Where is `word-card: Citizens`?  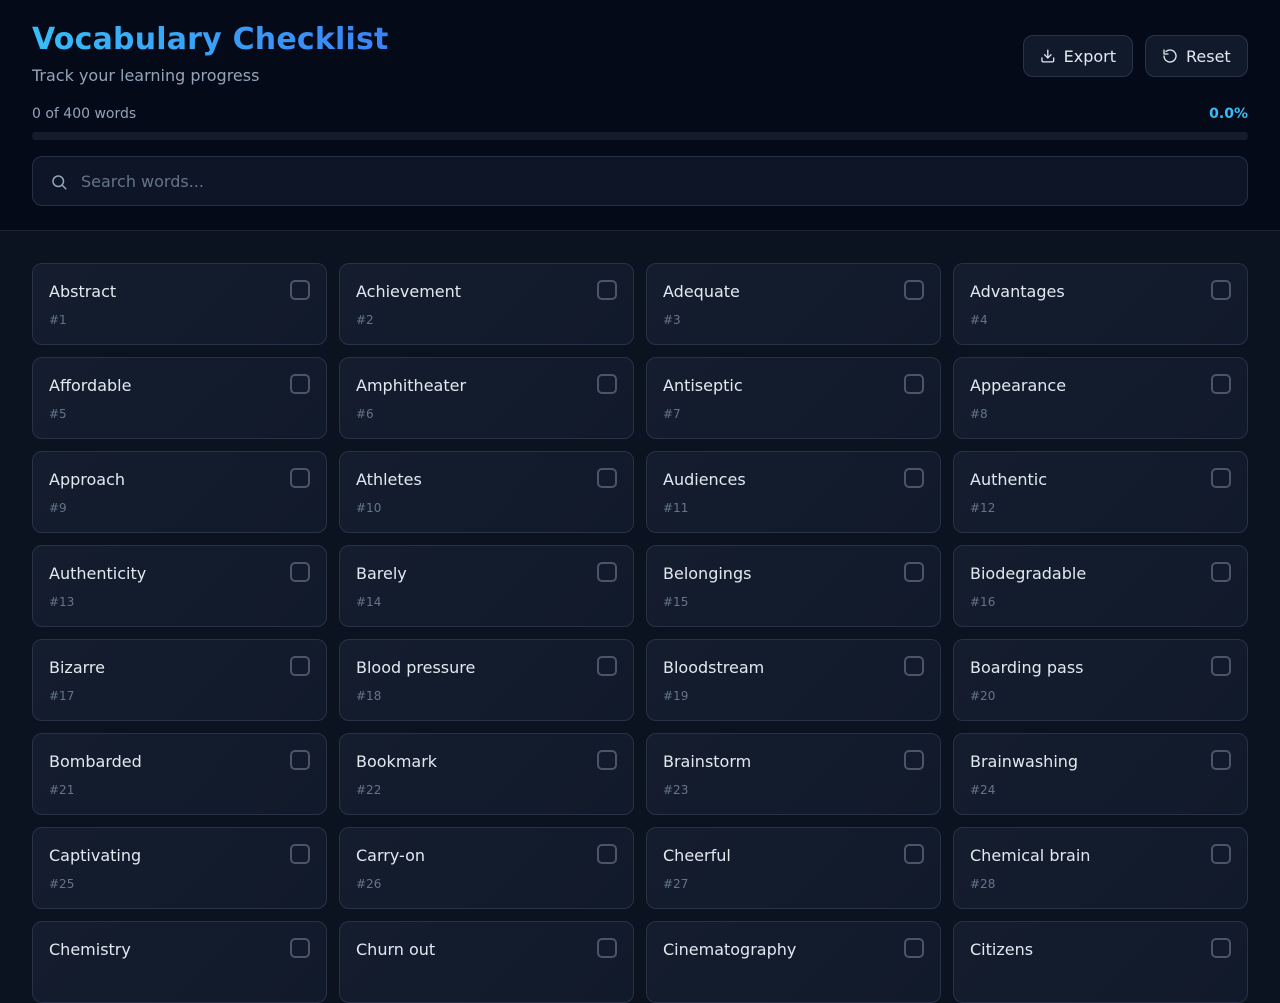 word-card: Citizens is located at coordinates (1100, 962).